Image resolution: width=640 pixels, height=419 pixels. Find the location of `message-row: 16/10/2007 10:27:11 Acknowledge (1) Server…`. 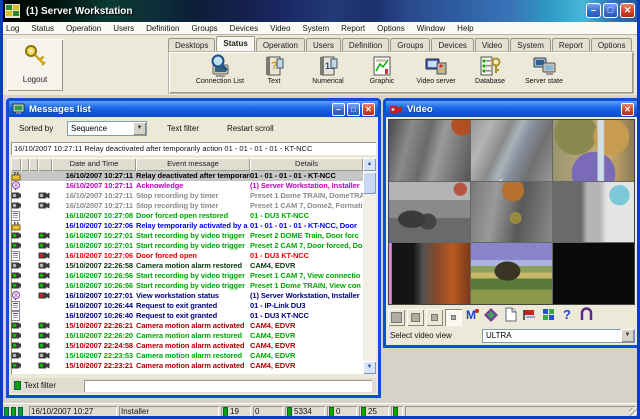

message-row: 16/10/2007 10:27:11 Acknowledge (1) Server… is located at coordinates (187, 186).